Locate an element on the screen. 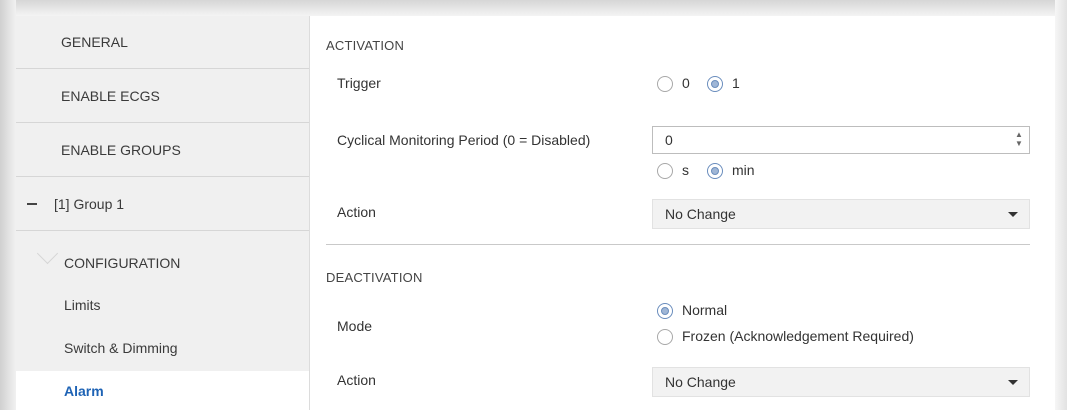 Image resolution: width=1067 pixels, height=411 pixels. sidebar-item-enable-groups: ENABLE GROUPS is located at coordinates (162, 150).